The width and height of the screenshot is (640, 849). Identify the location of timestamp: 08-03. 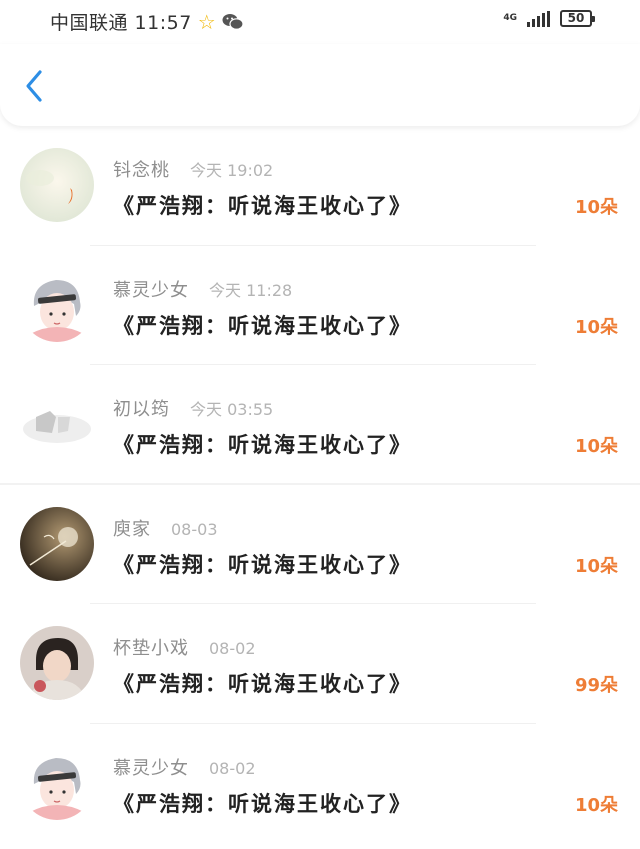
(194, 529).